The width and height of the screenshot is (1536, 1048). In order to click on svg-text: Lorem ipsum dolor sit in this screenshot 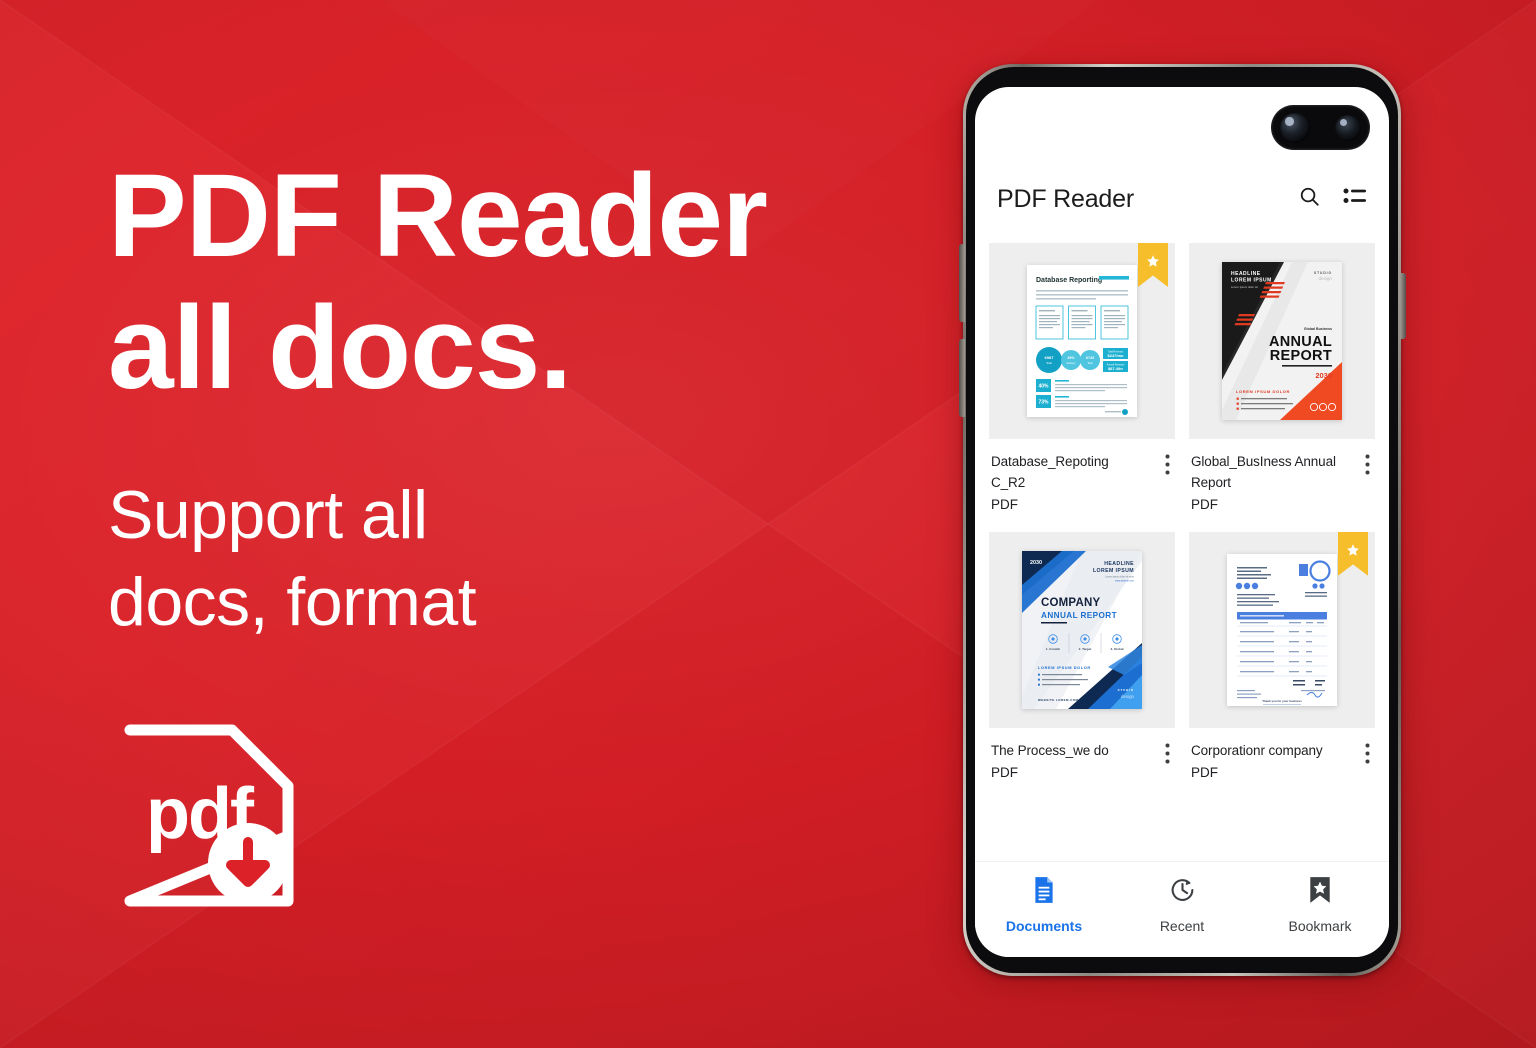, I will do `click(1244, 287)`.